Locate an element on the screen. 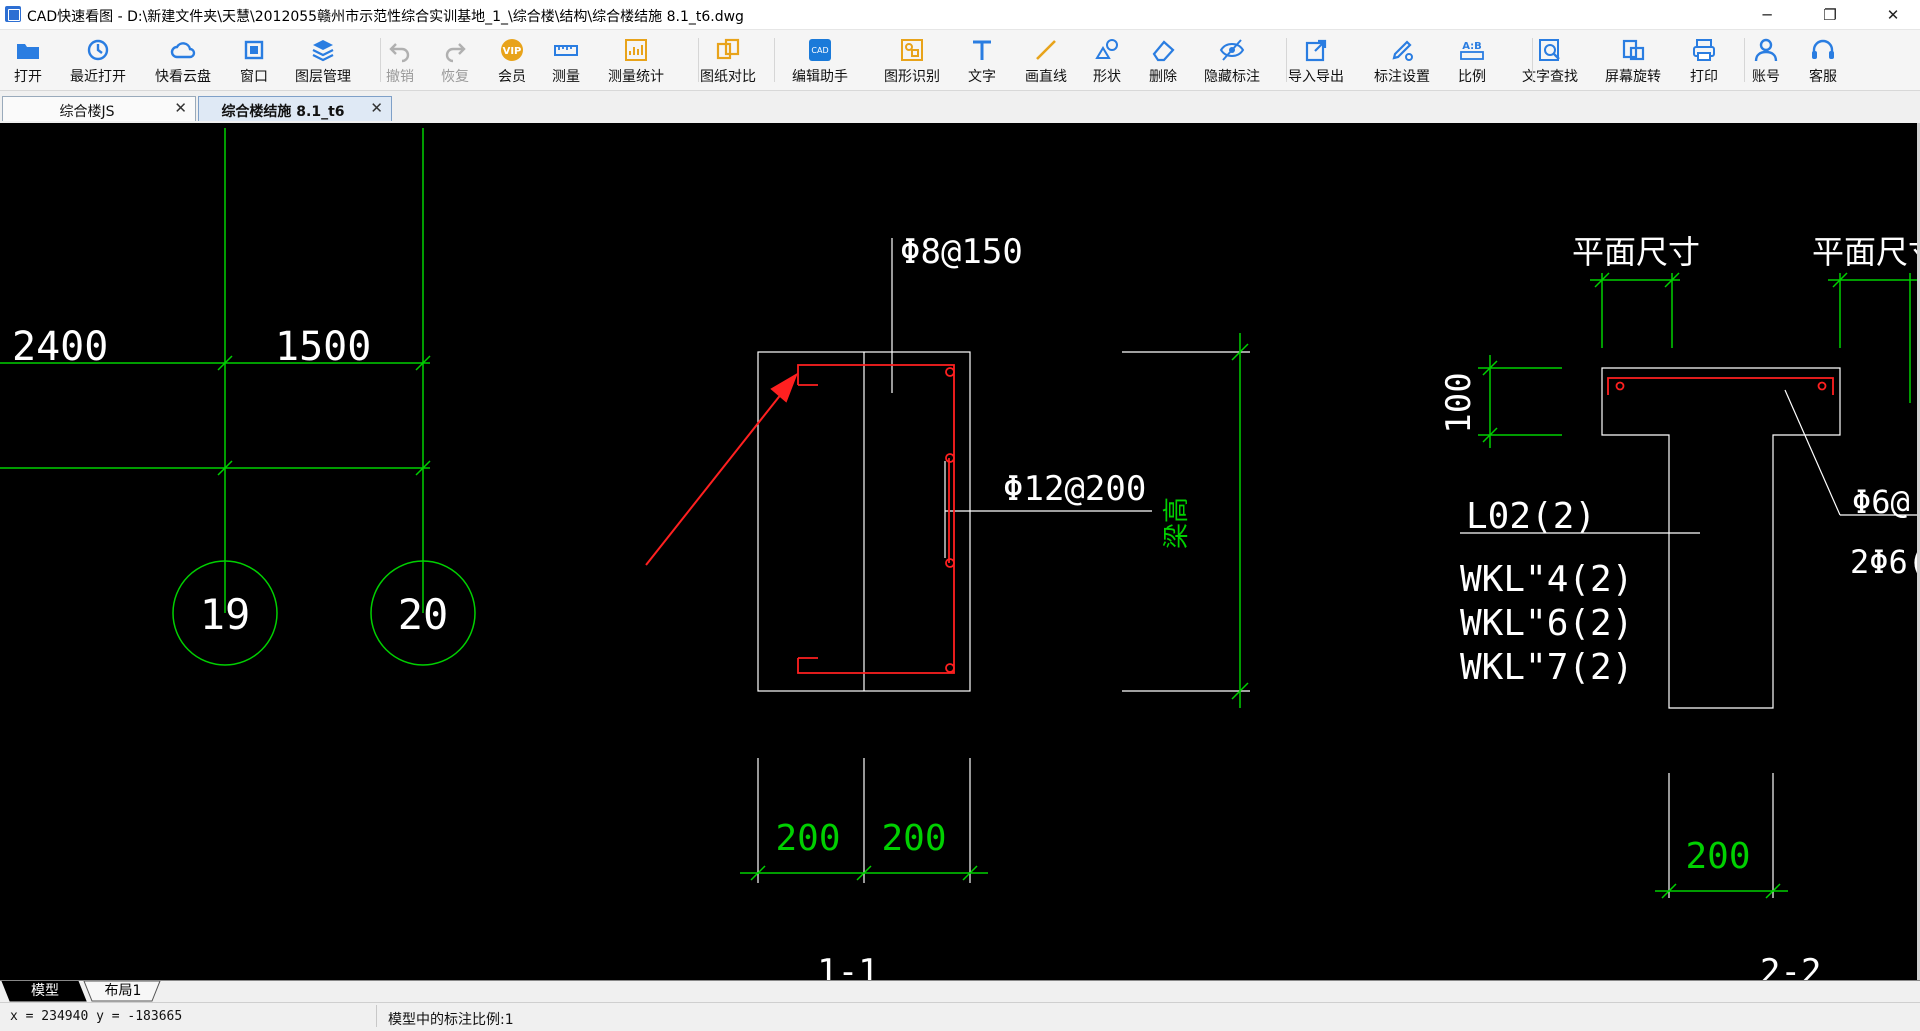 The height and width of the screenshot is (1031, 1920). toolbar-button-label: 打印 is located at coordinates (1704, 77).